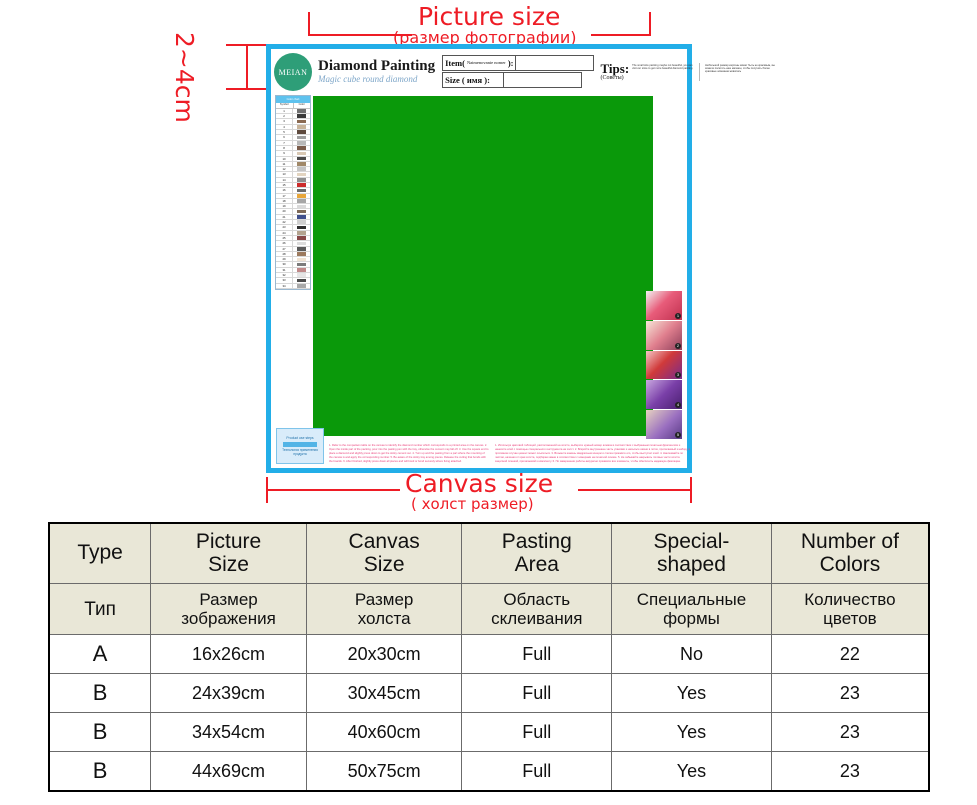 This screenshot has width=977, height=805. Describe the element at coordinates (284, 280) in the screenshot. I see `color-legend-symbol: 33` at that location.